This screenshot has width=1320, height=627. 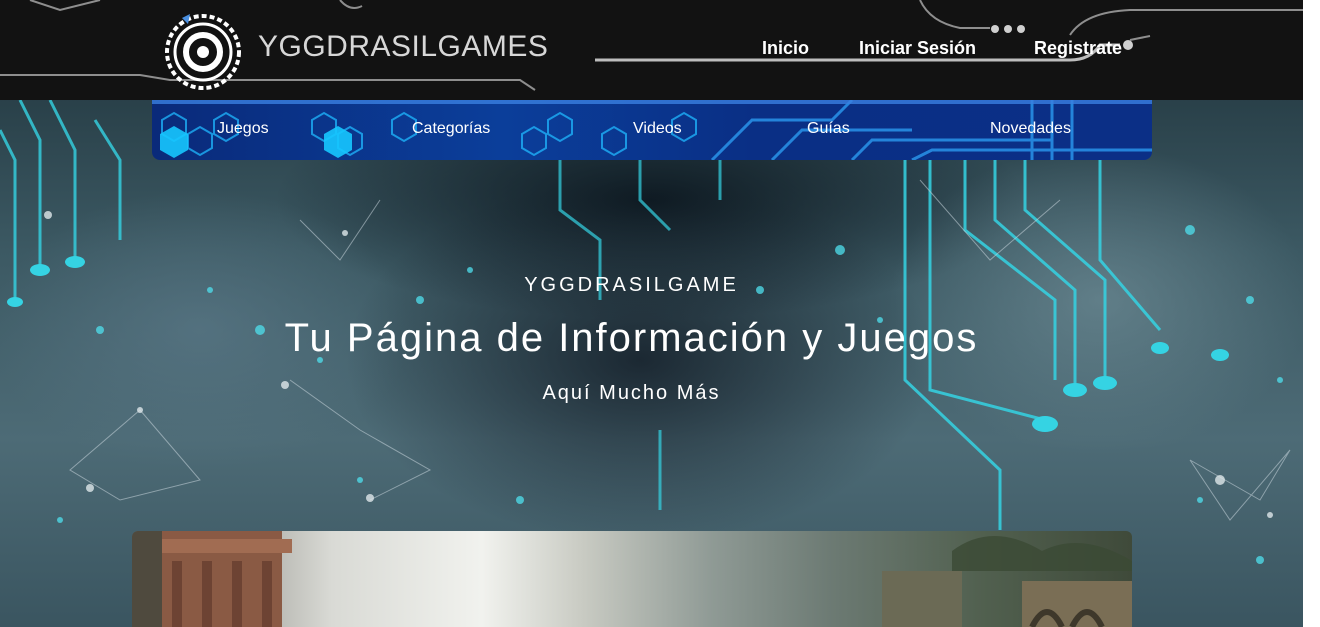 I want to click on hero-subtitle: Aquí Mucho Más, so click(x=631, y=393).